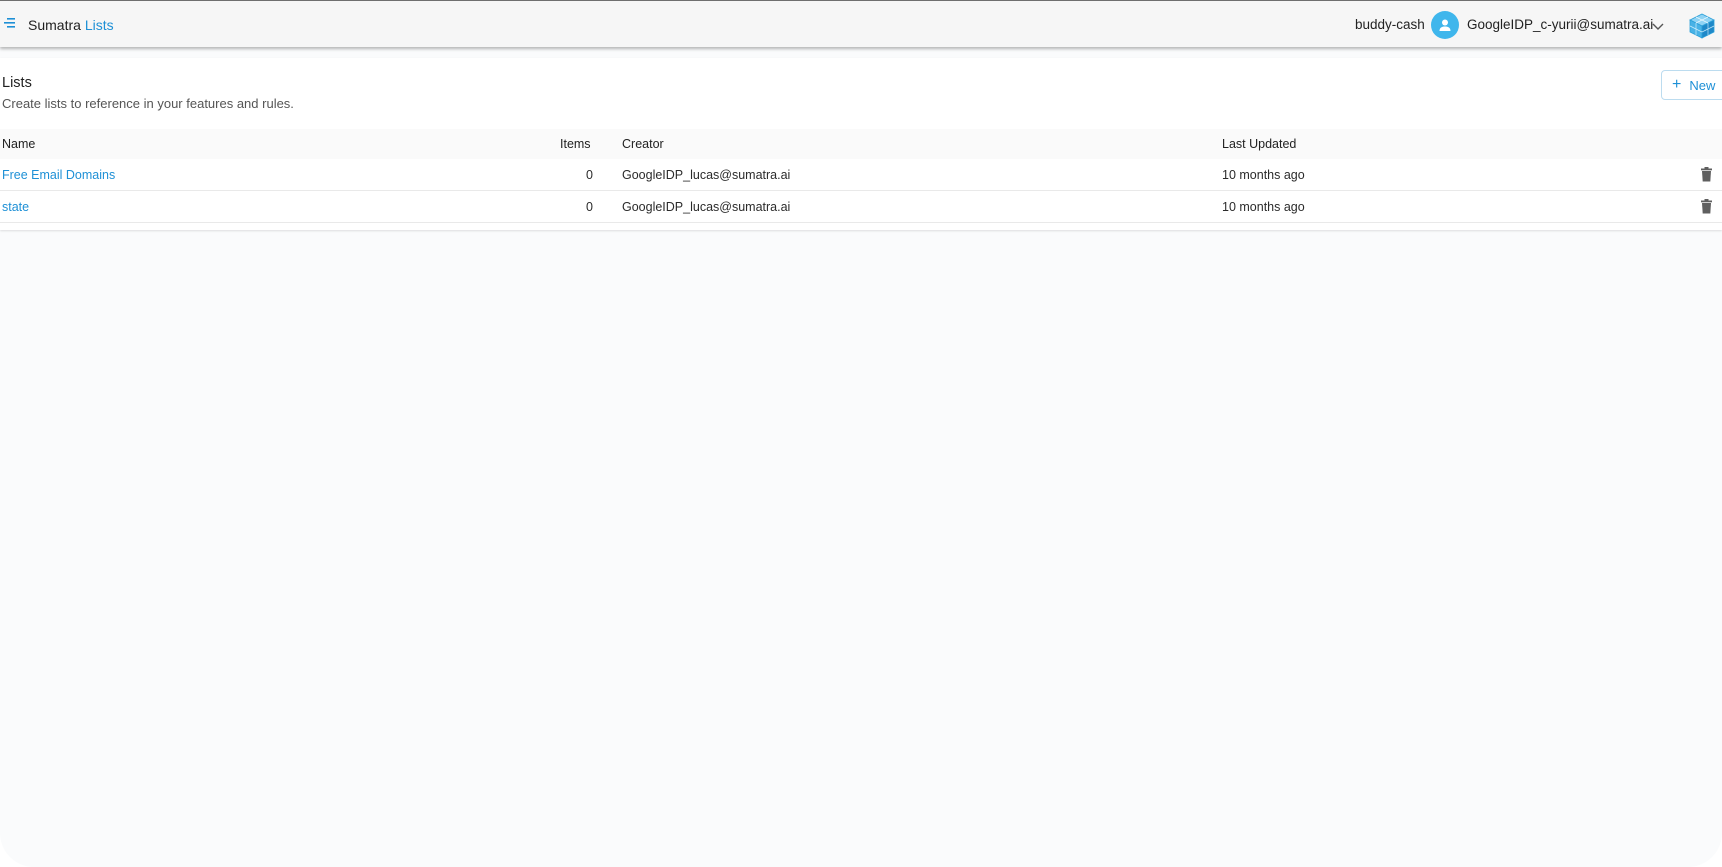 The width and height of the screenshot is (1722, 867). Describe the element at coordinates (643, 144) in the screenshot. I see `column-header-creator: Creator` at that location.